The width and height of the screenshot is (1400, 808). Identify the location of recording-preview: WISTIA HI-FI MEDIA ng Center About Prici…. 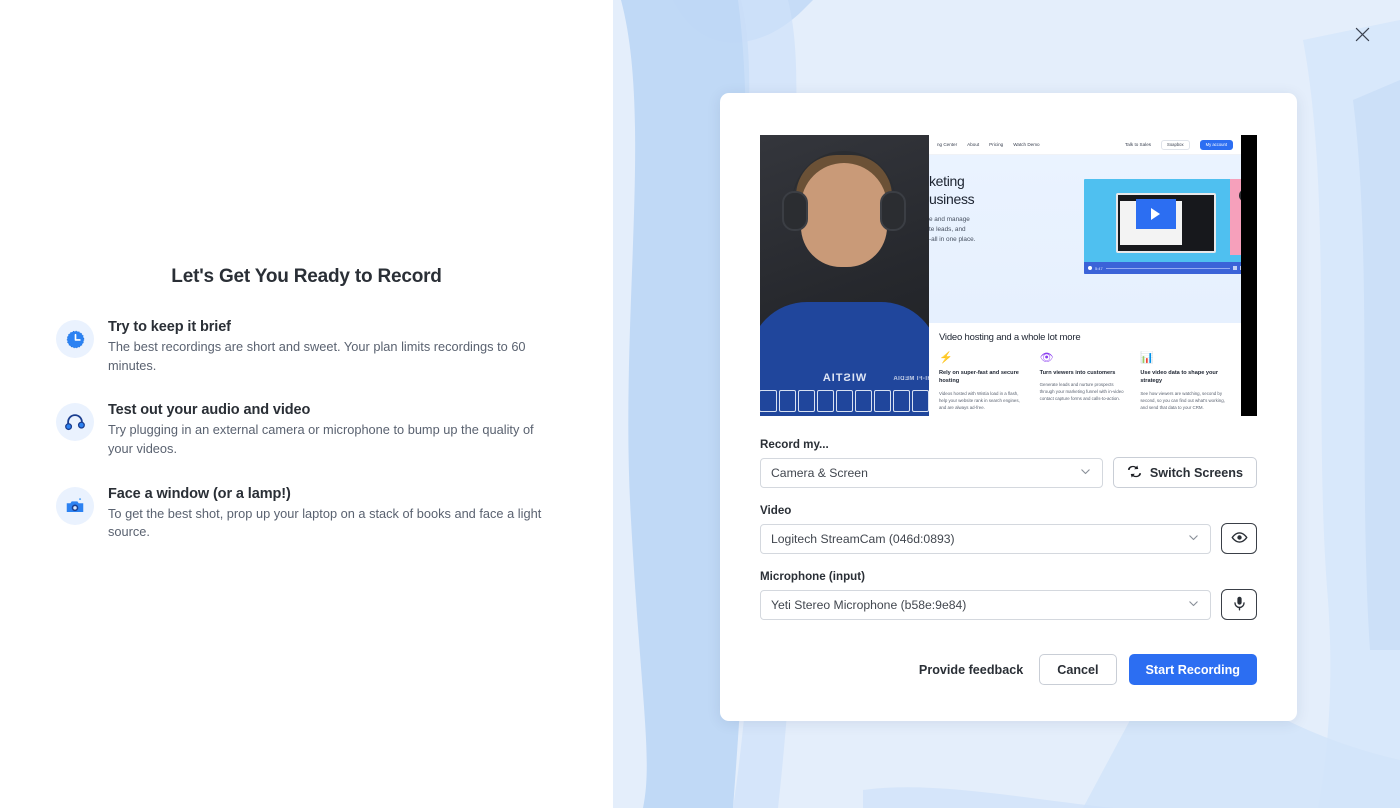
(1008, 275).